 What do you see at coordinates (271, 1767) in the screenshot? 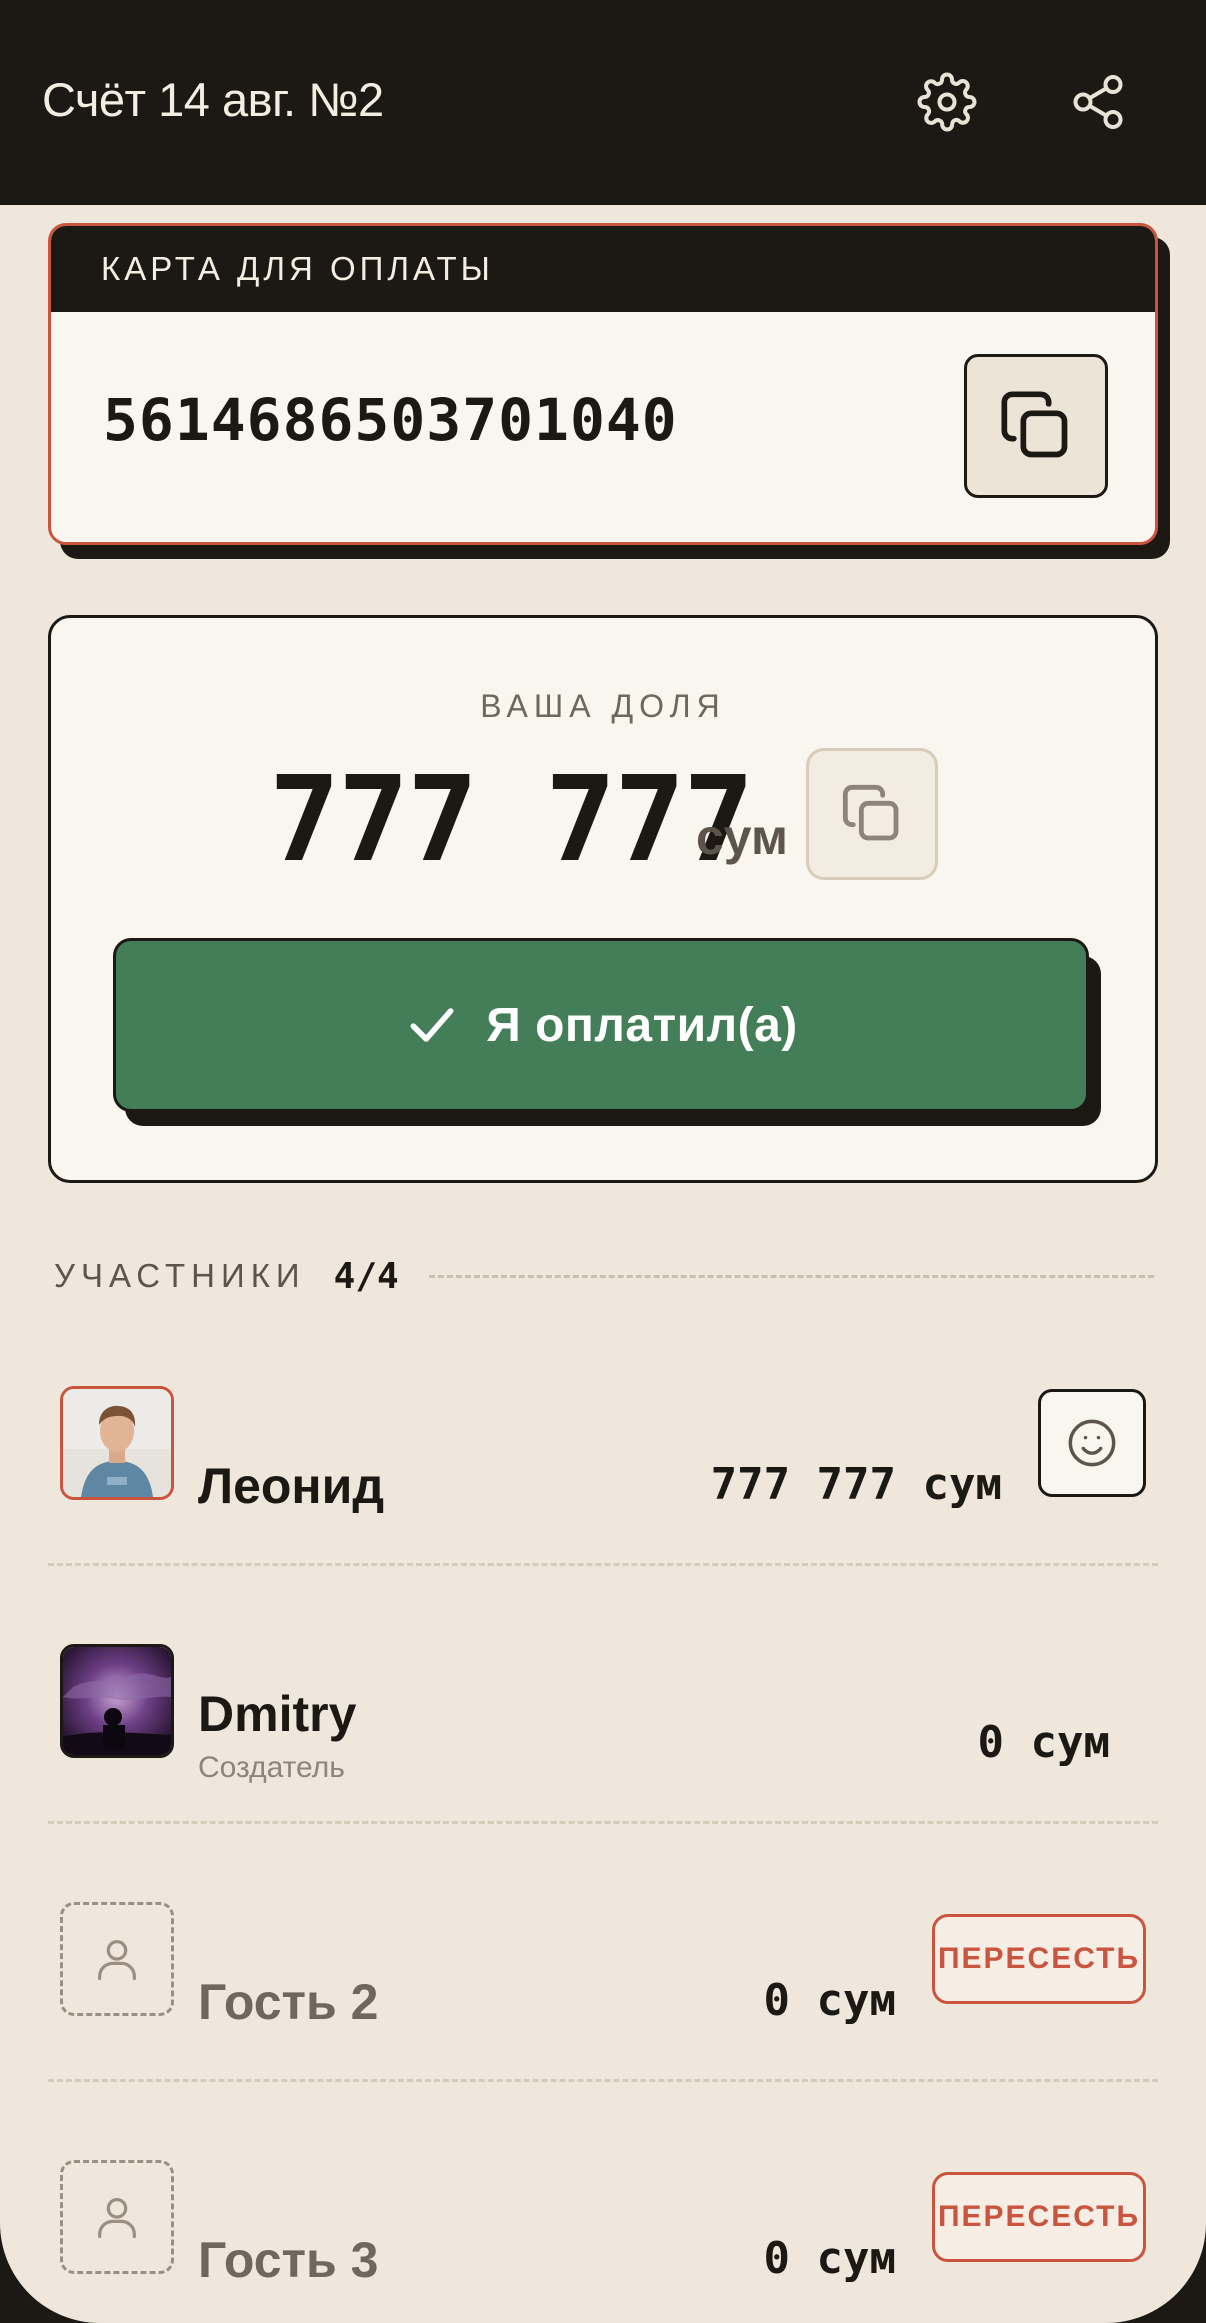
I see `participant-role: Создатель` at bounding box center [271, 1767].